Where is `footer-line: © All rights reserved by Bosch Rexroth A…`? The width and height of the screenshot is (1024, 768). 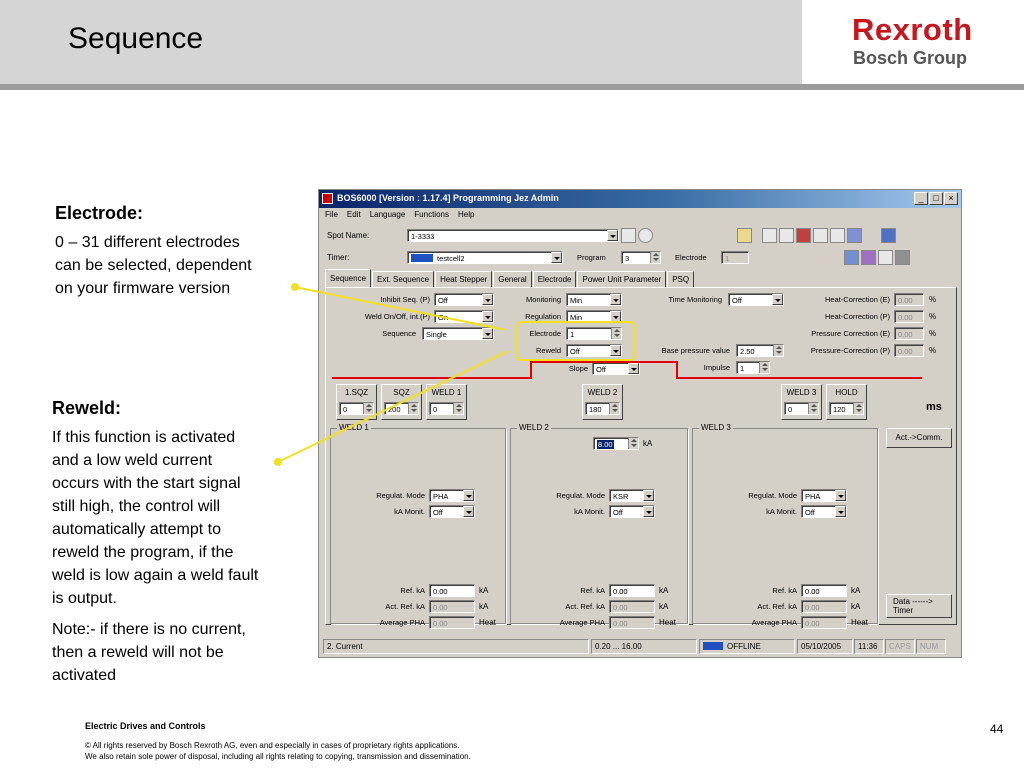 footer-line: © All rights reserved by Bosch Rexroth A… is located at coordinates (272, 745).